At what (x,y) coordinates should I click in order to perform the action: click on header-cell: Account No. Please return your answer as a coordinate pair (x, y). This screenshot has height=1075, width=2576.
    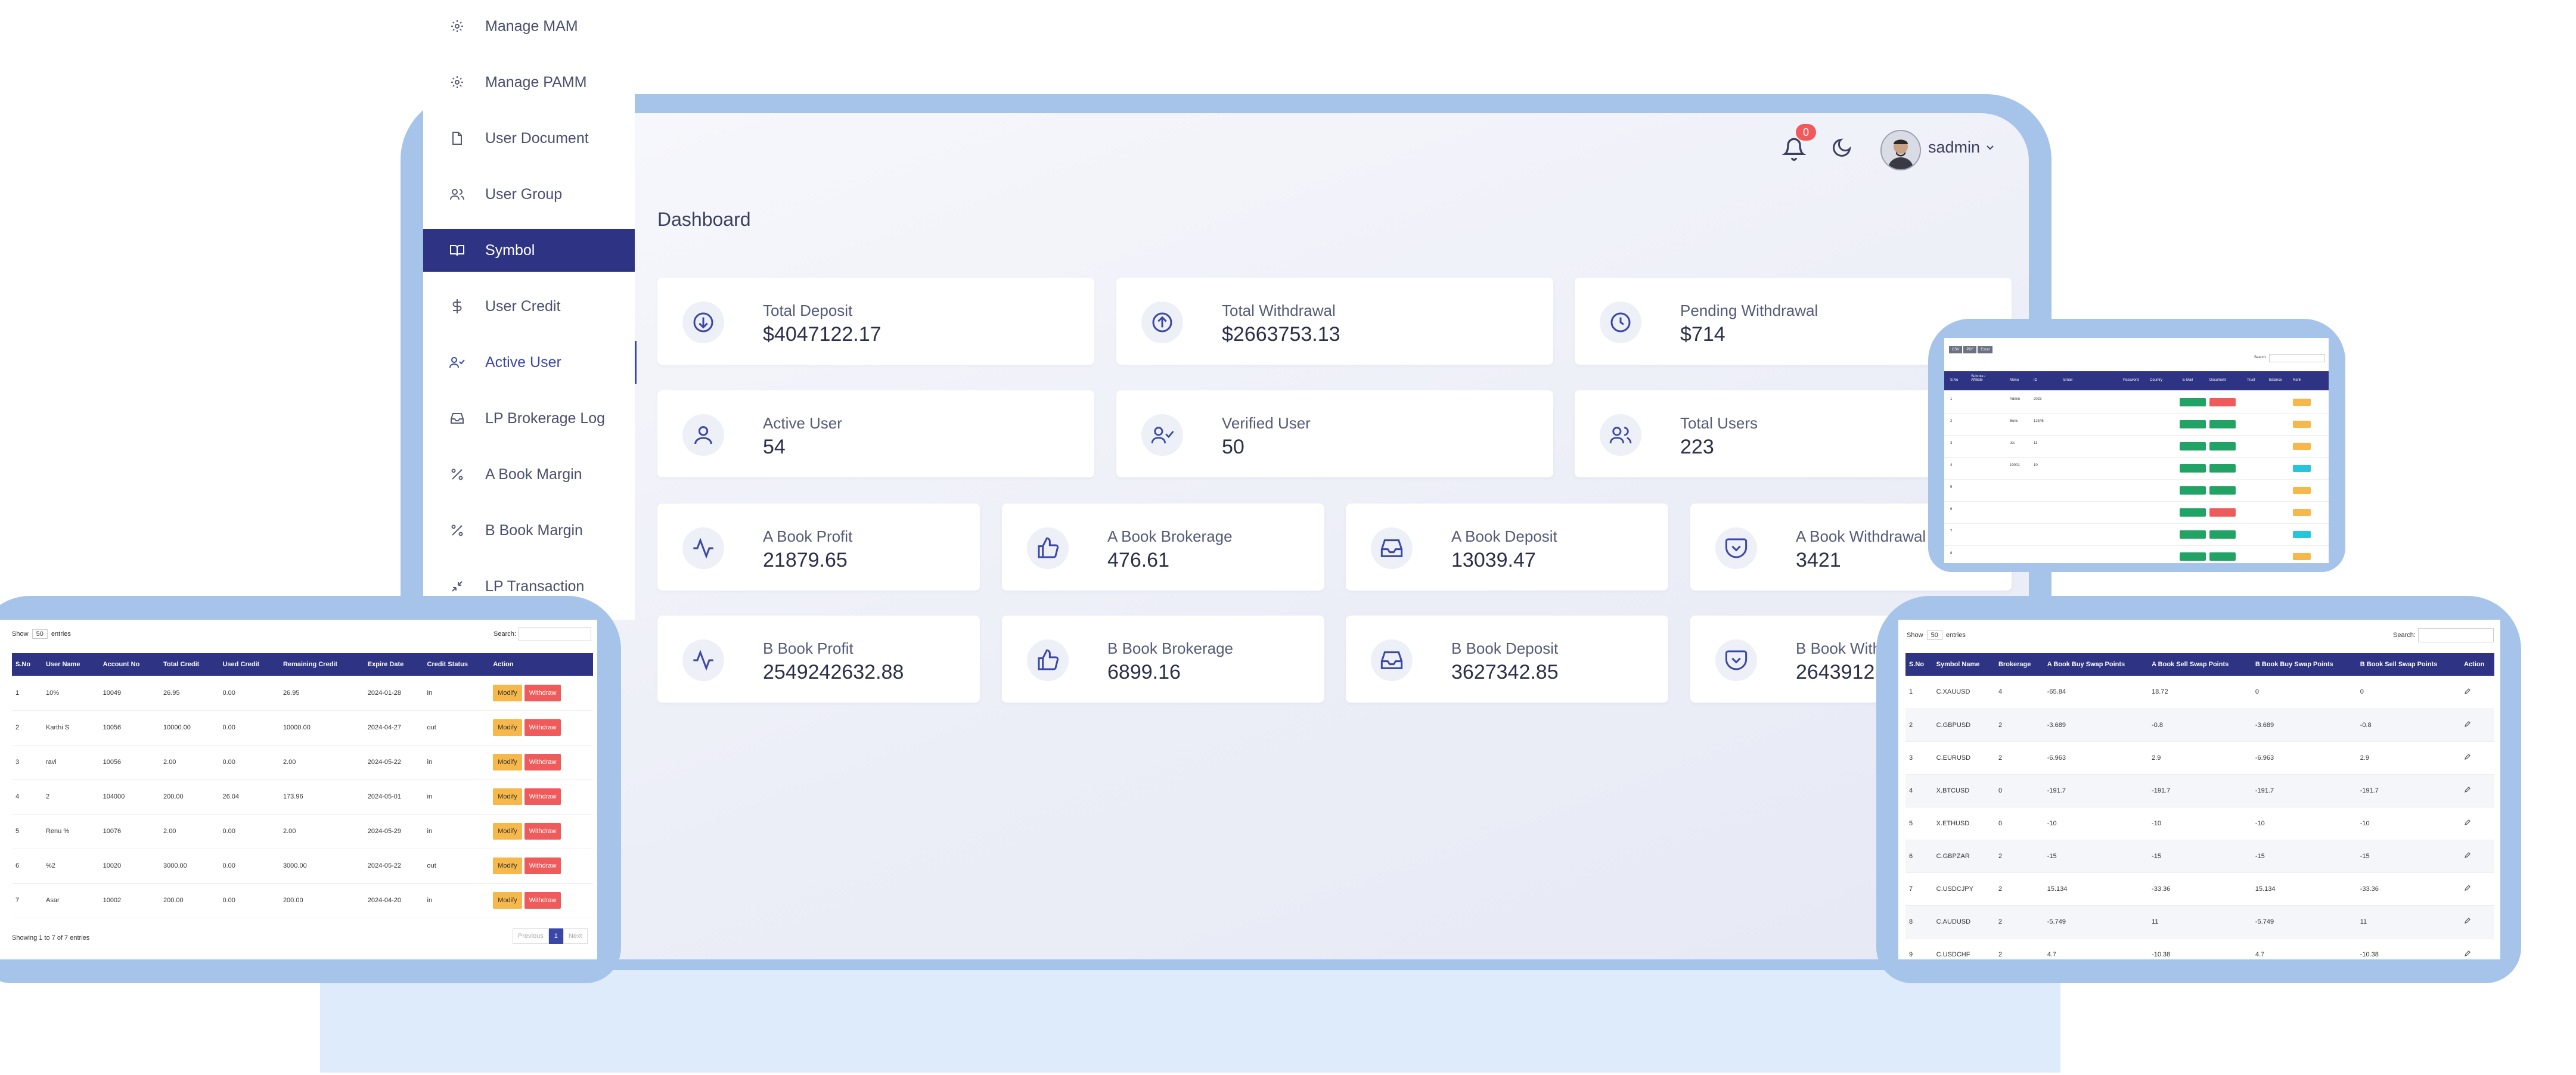
    Looking at the image, I should click on (129, 665).